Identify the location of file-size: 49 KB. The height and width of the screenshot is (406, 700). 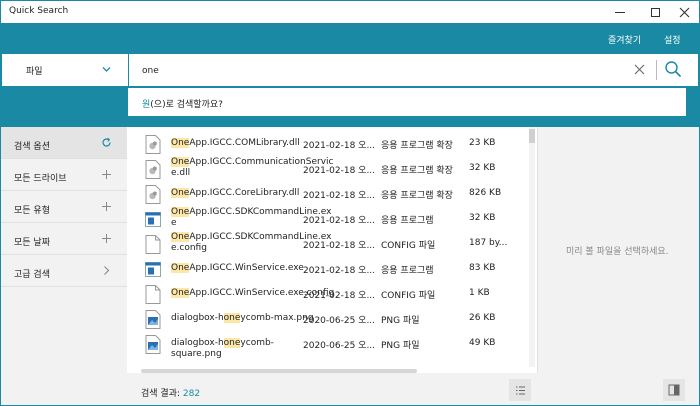
(482, 343).